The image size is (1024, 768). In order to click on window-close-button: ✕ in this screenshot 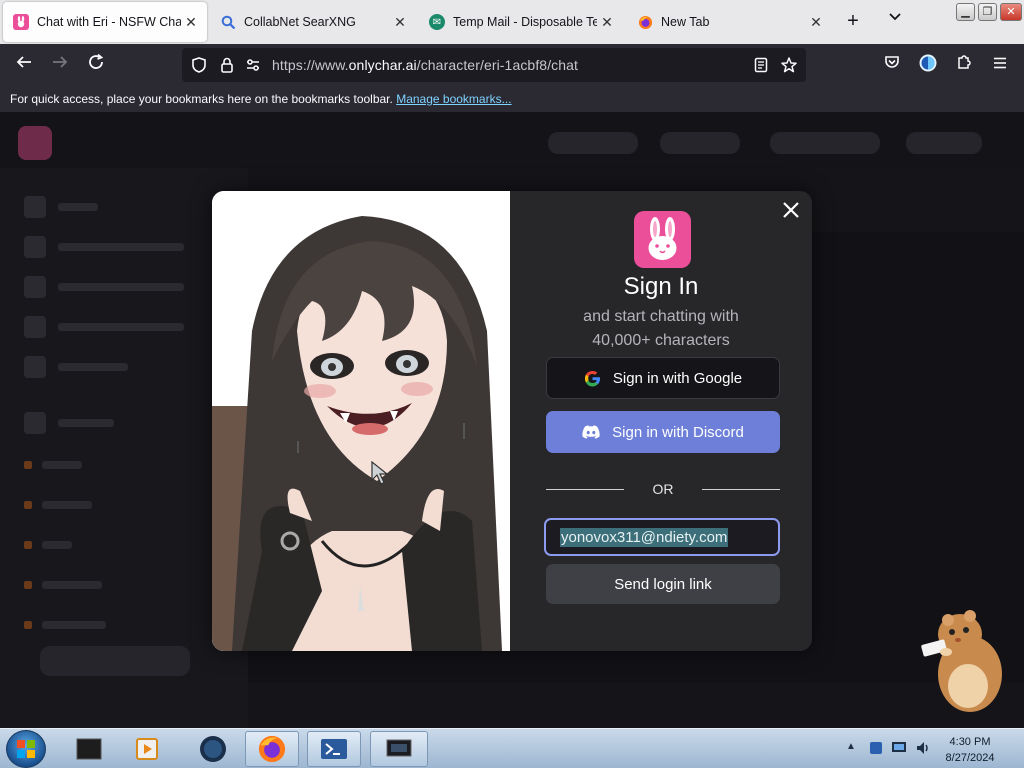, I will do `click(1011, 12)`.